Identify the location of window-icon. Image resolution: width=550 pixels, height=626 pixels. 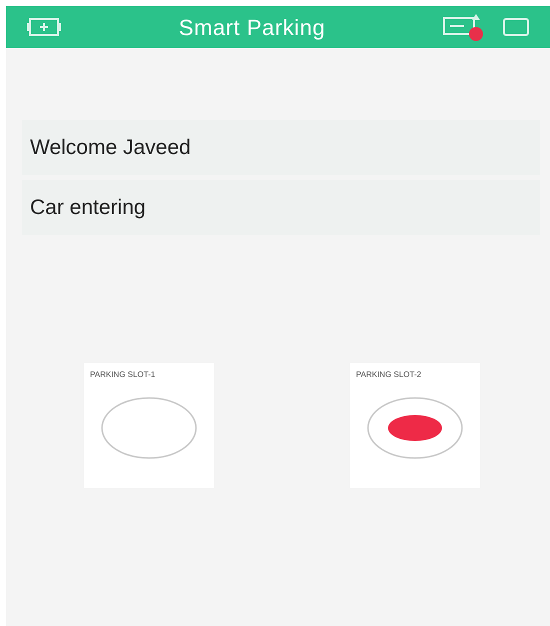
(516, 27).